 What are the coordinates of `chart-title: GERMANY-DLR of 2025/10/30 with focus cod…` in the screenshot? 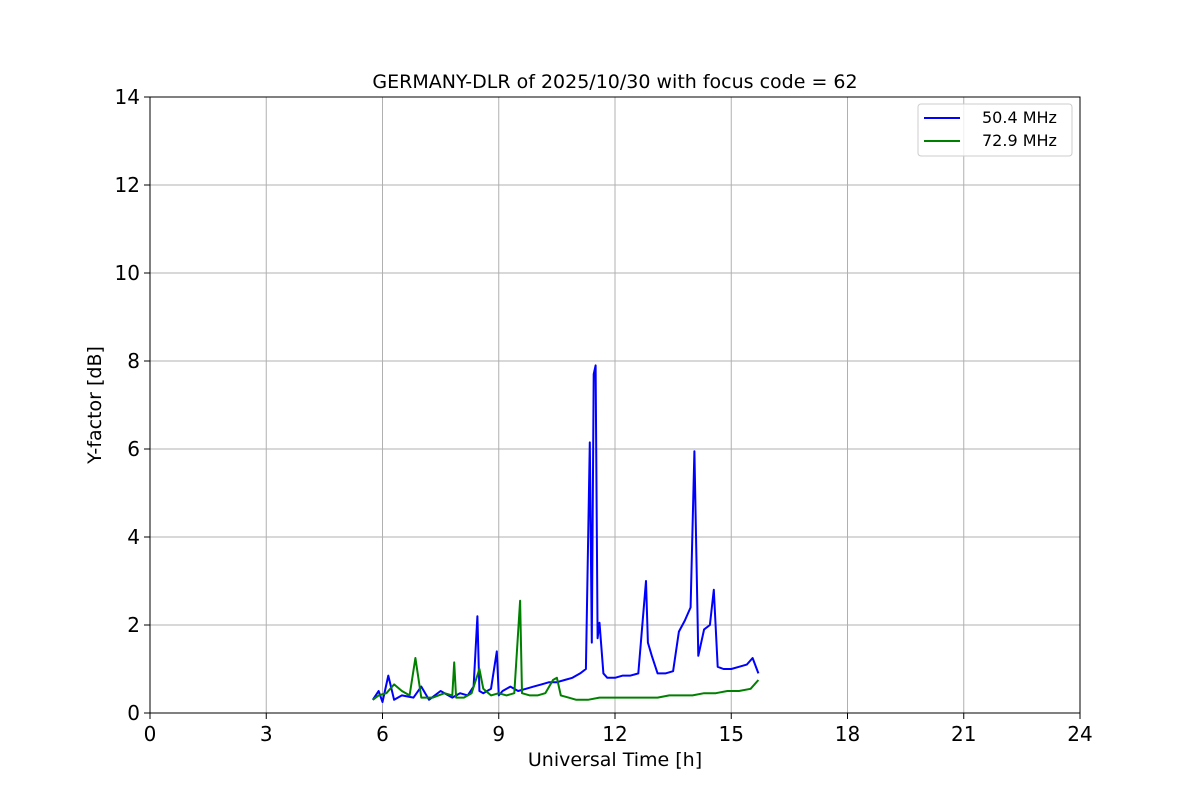 It's located at (614, 82).